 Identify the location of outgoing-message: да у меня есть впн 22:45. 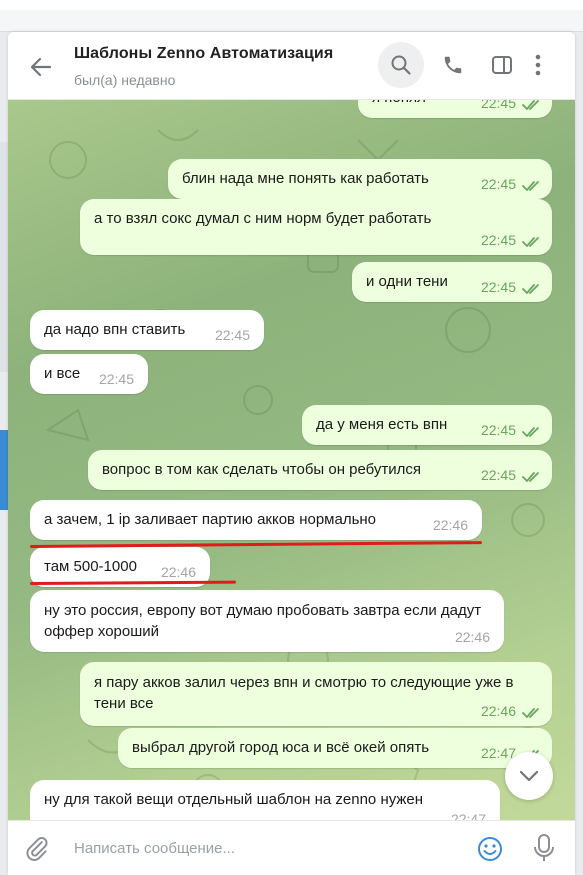
(427, 425).